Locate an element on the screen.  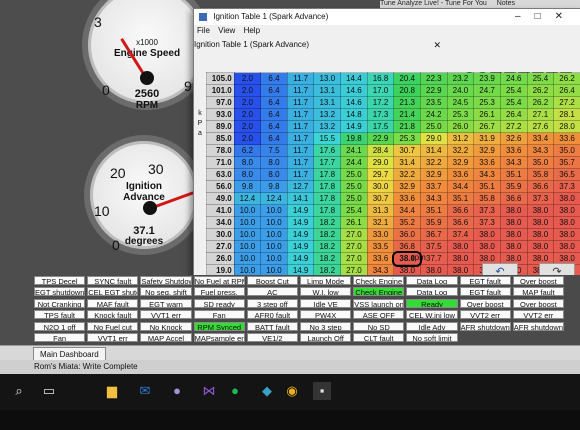
menu-help: Help is located at coordinates (252, 30).